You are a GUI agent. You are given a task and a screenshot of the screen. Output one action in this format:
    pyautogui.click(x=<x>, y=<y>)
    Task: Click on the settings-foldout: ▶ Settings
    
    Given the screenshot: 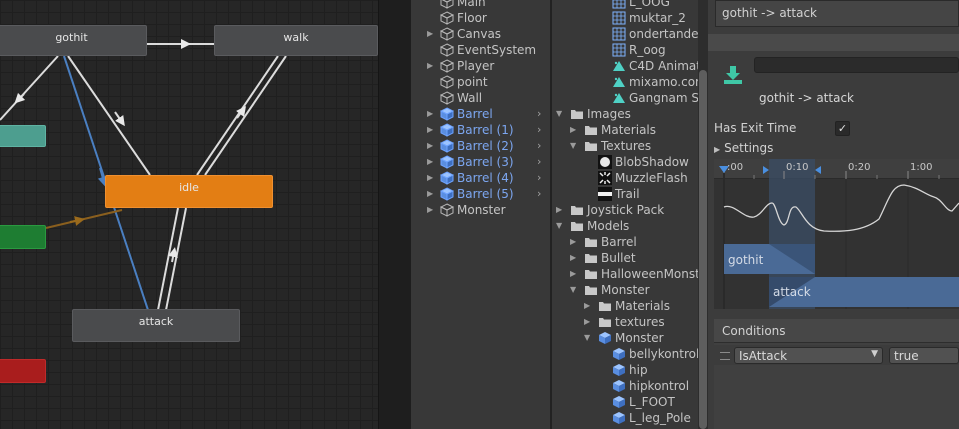 What is the action you would take?
    pyautogui.click(x=743, y=148)
    